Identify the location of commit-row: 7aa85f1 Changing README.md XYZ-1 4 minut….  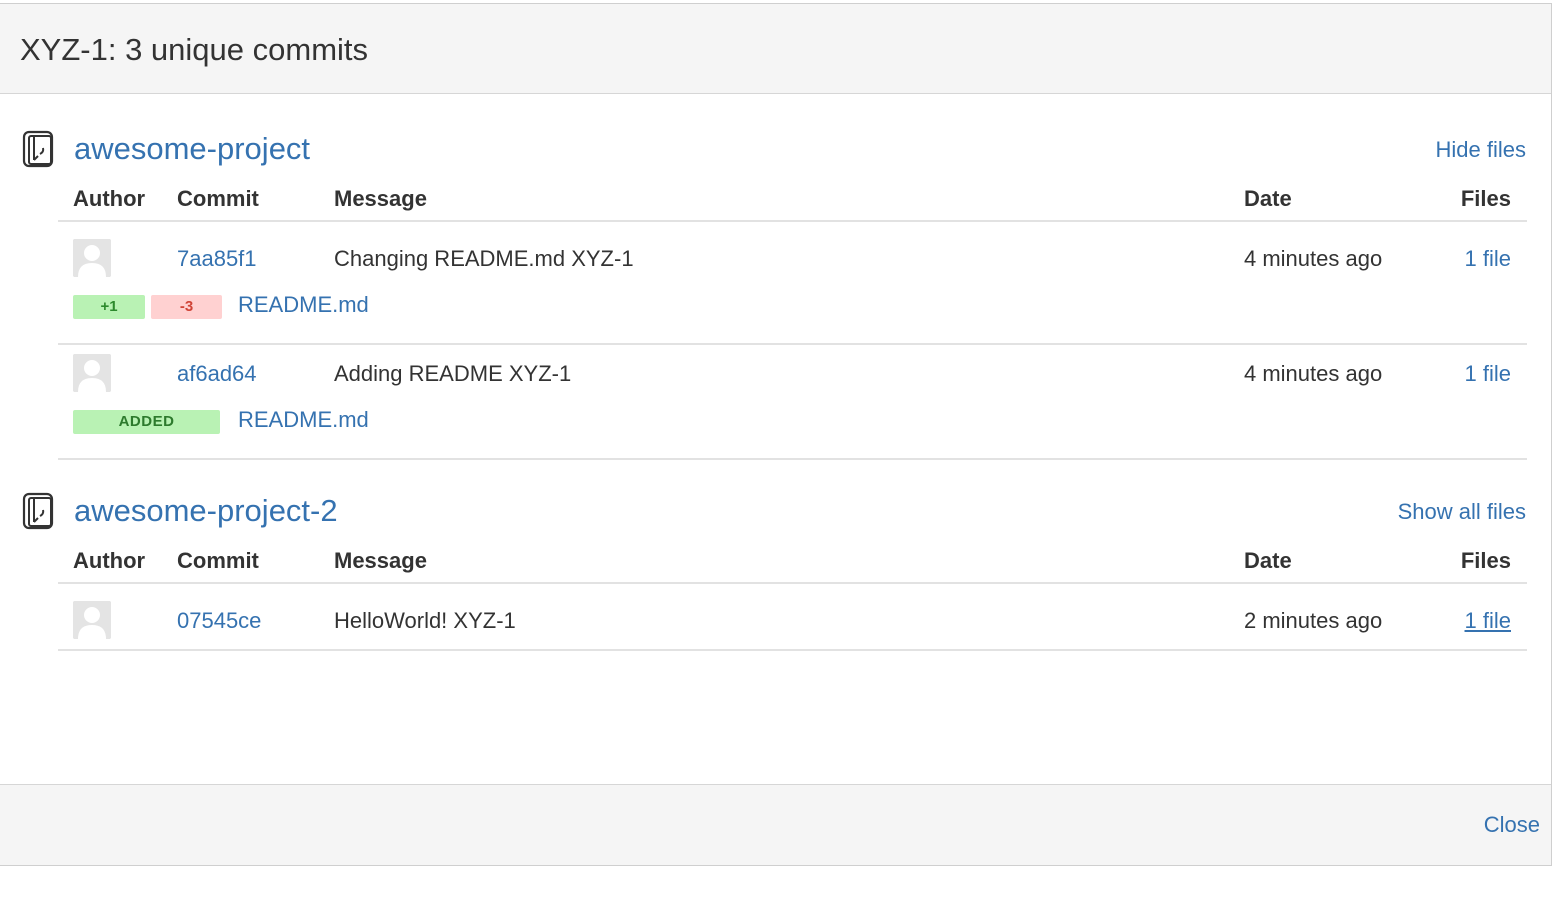
(792, 257).